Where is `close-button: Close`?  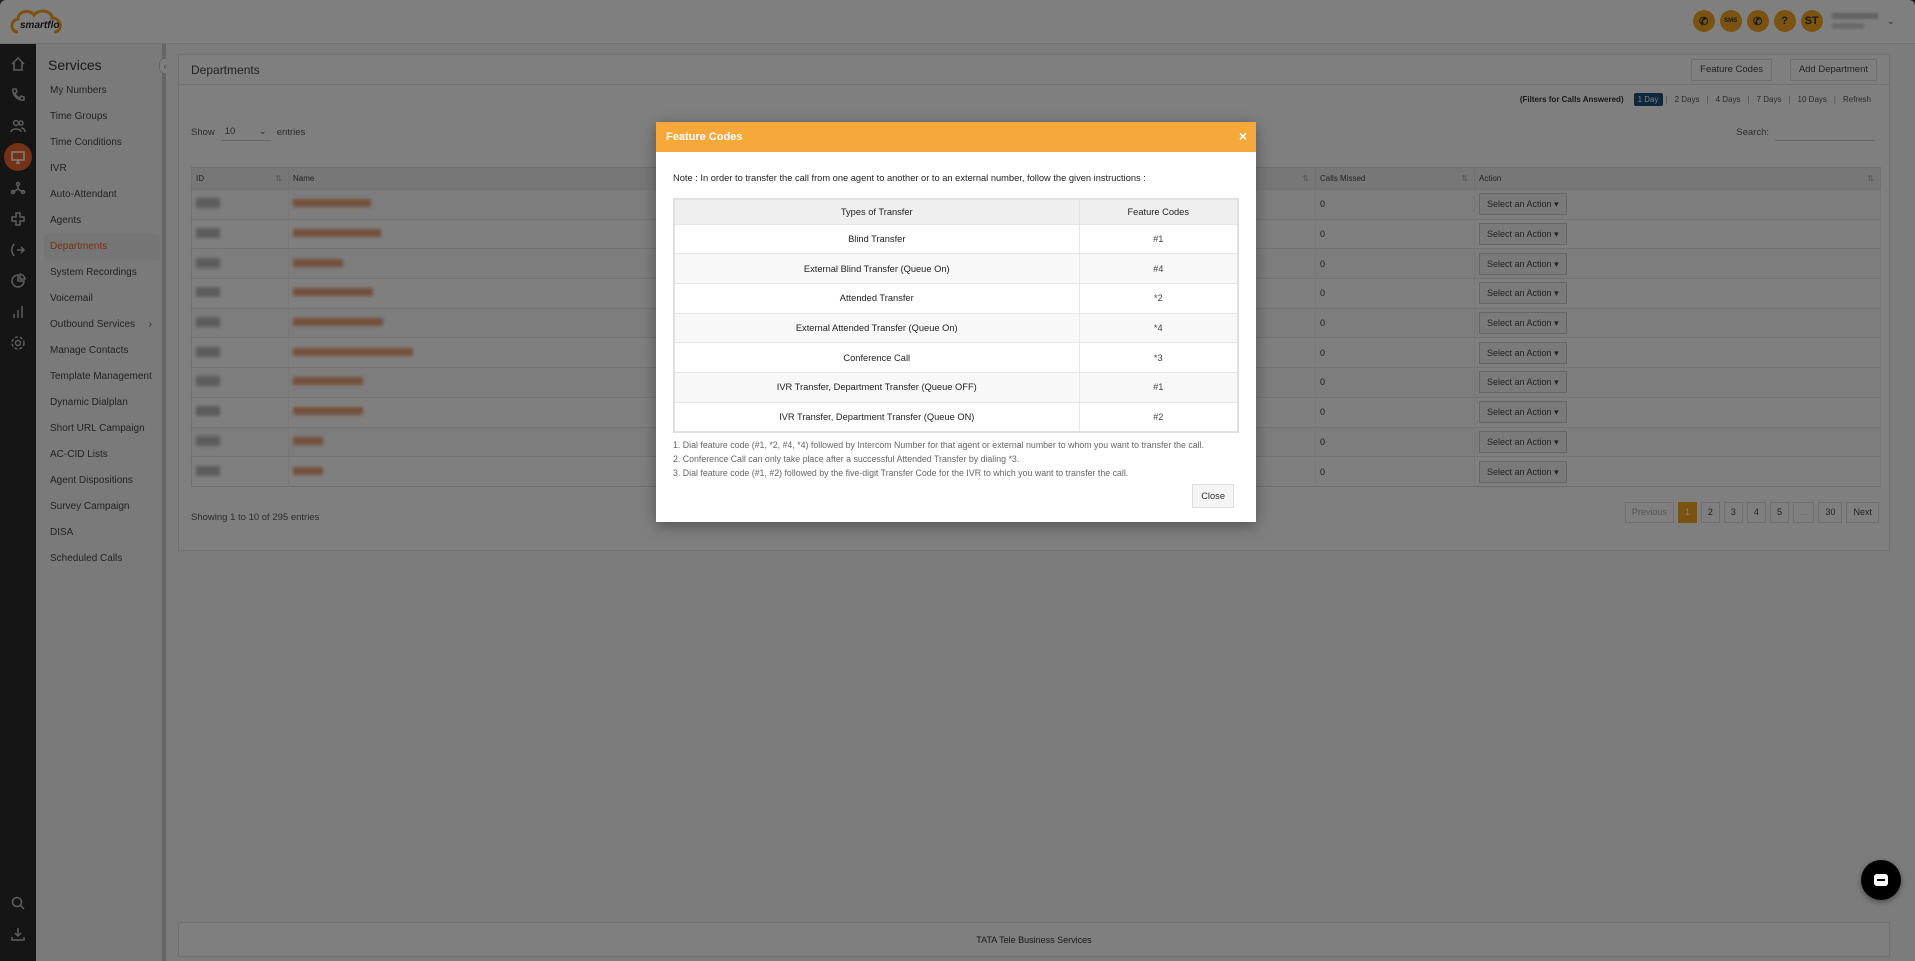 close-button: Close is located at coordinates (1213, 496).